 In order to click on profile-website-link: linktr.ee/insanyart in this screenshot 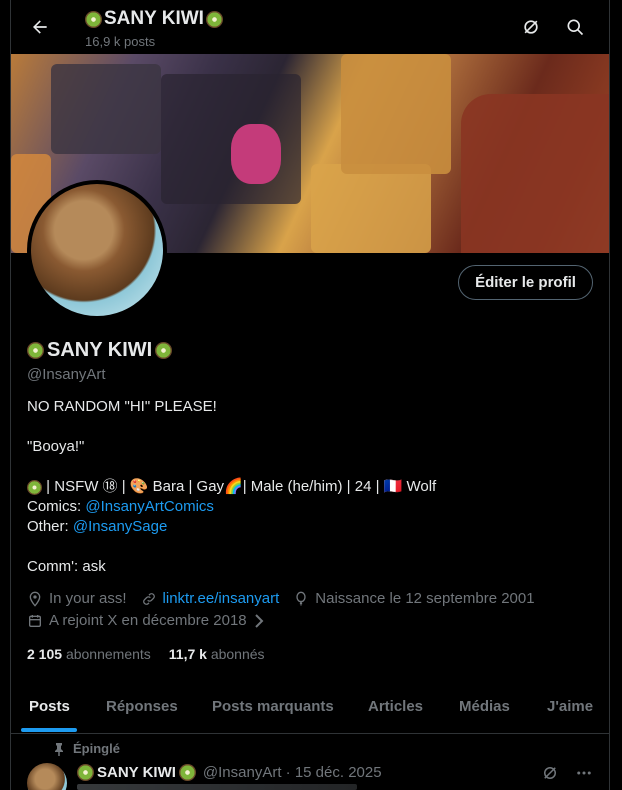, I will do `click(221, 598)`.